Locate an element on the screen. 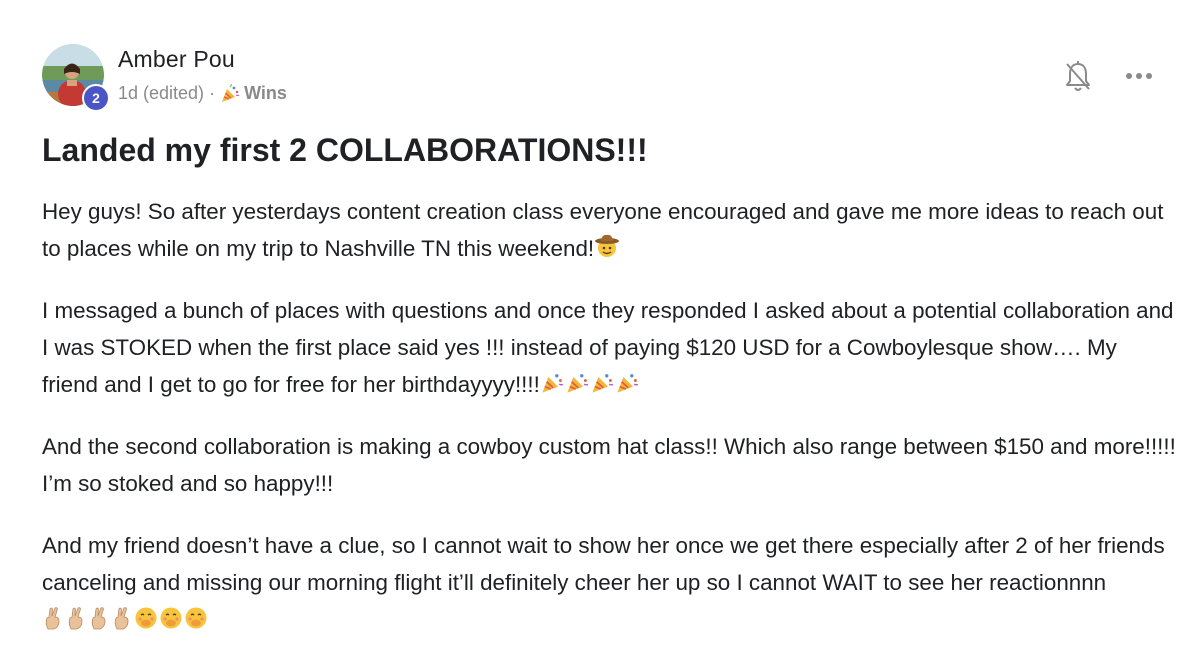 This screenshot has height=663, width=1200. post-meta: 1d (edited) · Wins is located at coordinates (202, 93).